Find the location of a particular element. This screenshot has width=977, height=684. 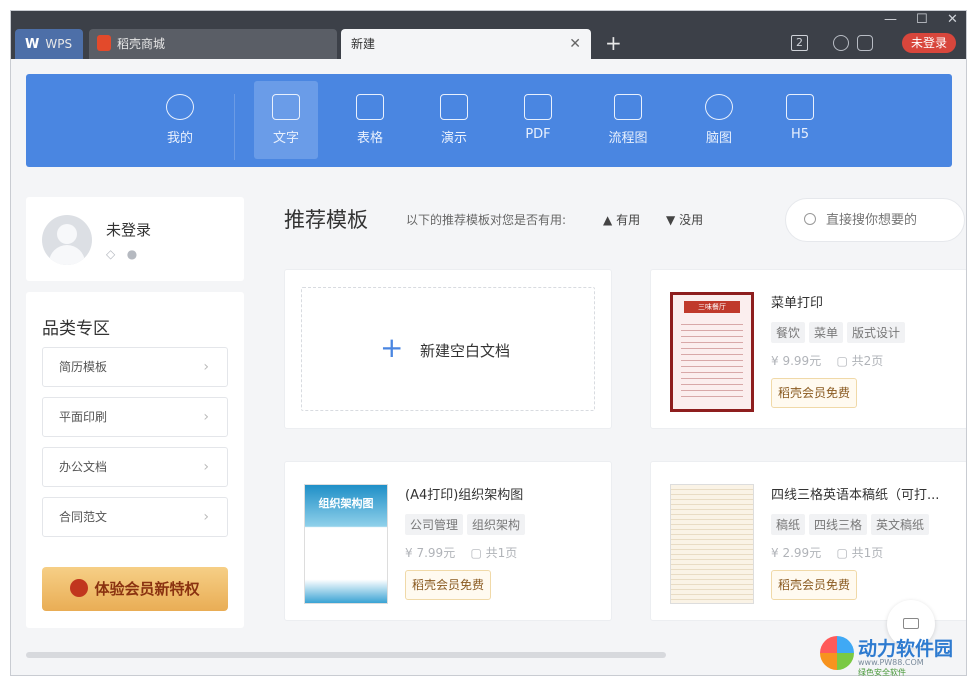

skin-icon is located at coordinates (841, 43).